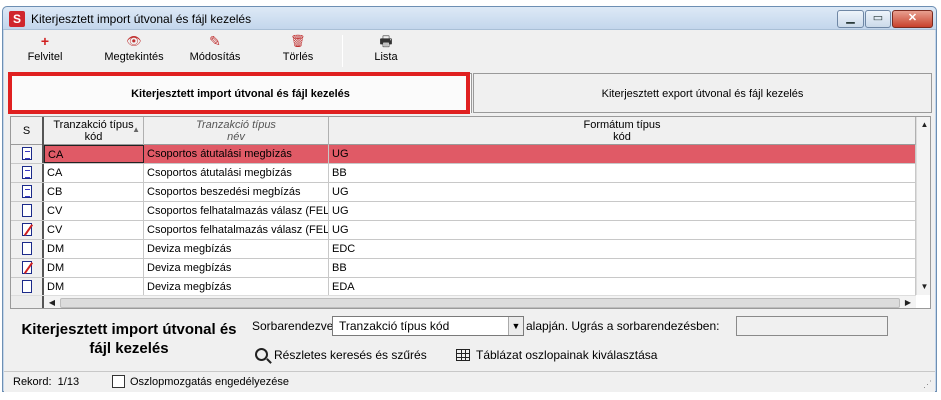 The image size is (941, 400). What do you see at coordinates (94, 173) in the screenshot?
I see `kod-cell: CA` at bounding box center [94, 173].